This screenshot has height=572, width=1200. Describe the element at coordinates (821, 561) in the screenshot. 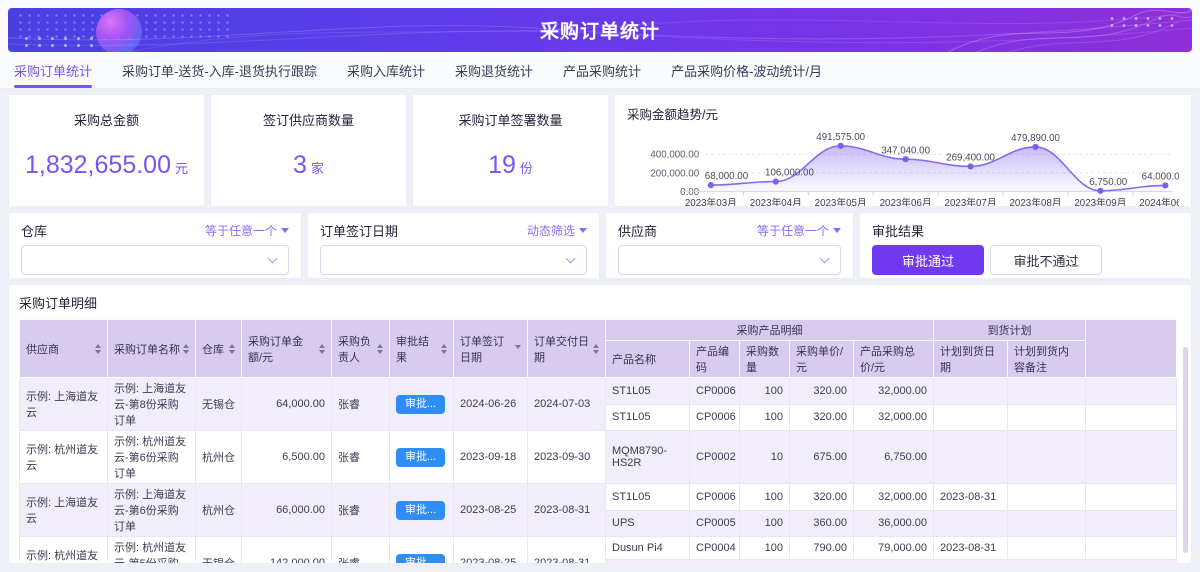

I see `cell-unit-price: 675.00` at that location.